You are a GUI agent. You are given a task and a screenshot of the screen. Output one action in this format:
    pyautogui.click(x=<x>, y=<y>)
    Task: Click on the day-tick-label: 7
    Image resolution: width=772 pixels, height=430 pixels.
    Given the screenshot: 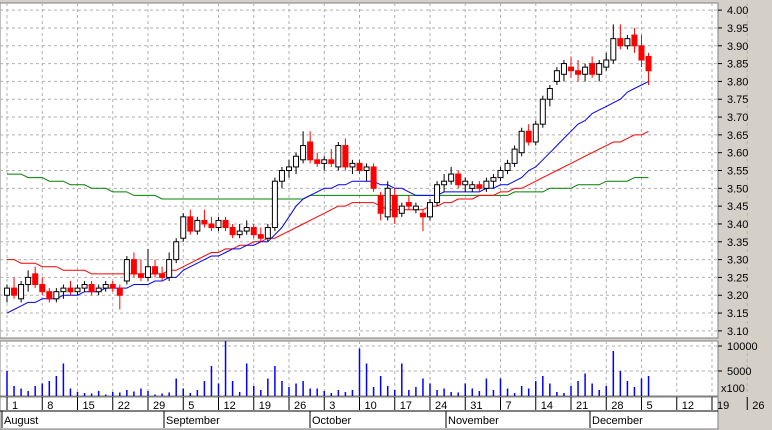 What is the action you would take?
    pyautogui.click(x=509, y=406)
    